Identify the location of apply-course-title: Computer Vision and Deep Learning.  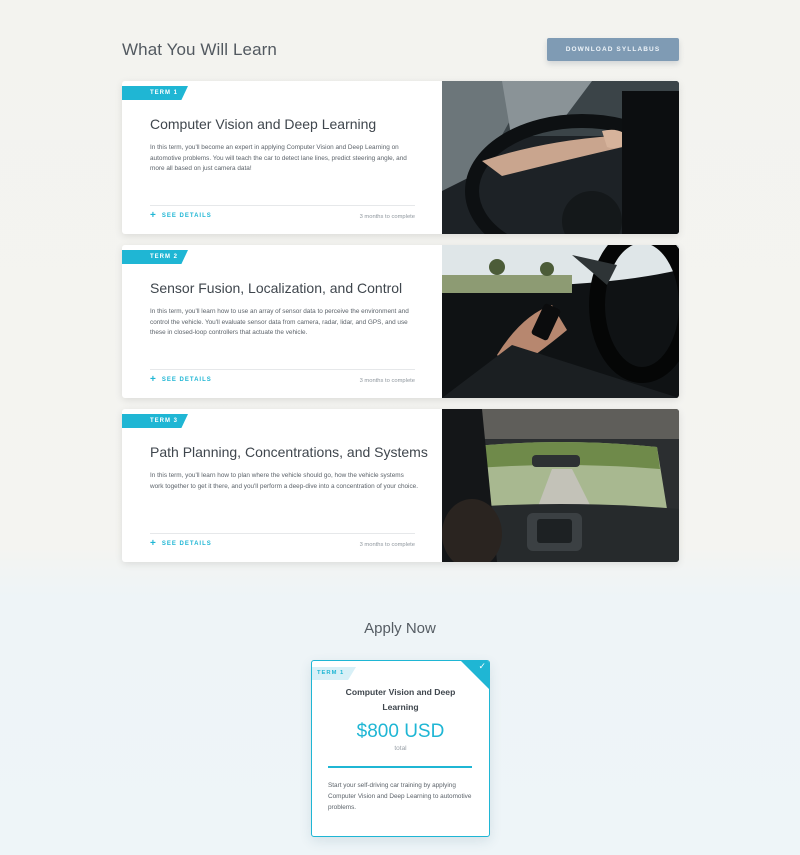
(400, 699).